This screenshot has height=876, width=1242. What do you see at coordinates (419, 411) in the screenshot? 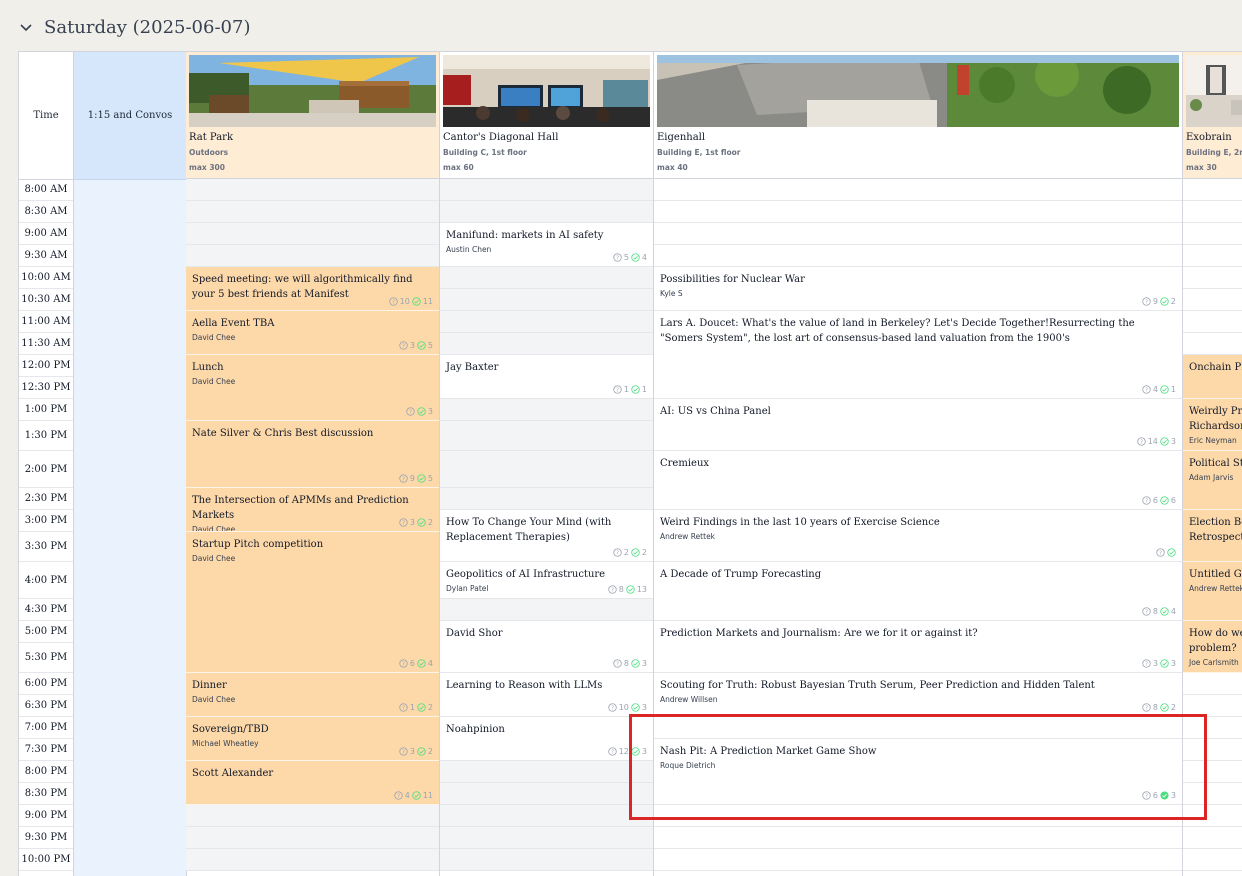
I see `event-rsvp-stats: ? 3` at bounding box center [419, 411].